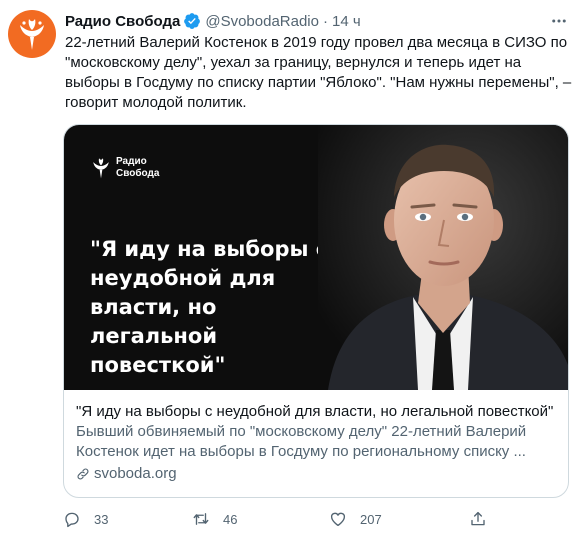 The width and height of the screenshot is (580, 538). What do you see at coordinates (83, 474) in the screenshot?
I see `link-icon` at bounding box center [83, 474].